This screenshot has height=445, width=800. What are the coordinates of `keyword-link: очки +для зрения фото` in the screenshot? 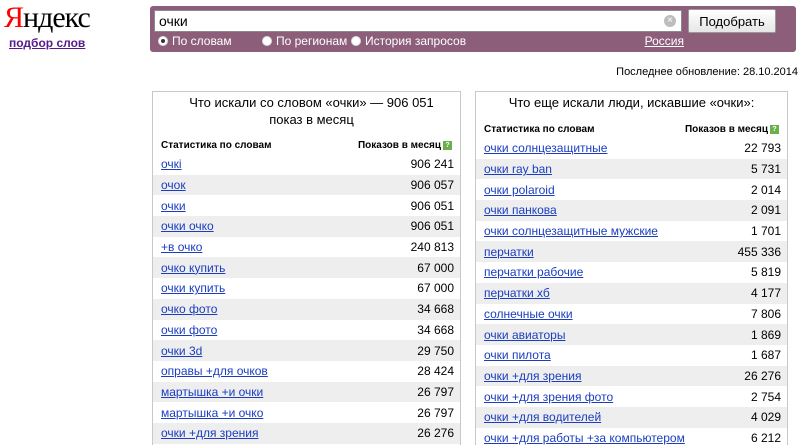 It's located at (548, 397).